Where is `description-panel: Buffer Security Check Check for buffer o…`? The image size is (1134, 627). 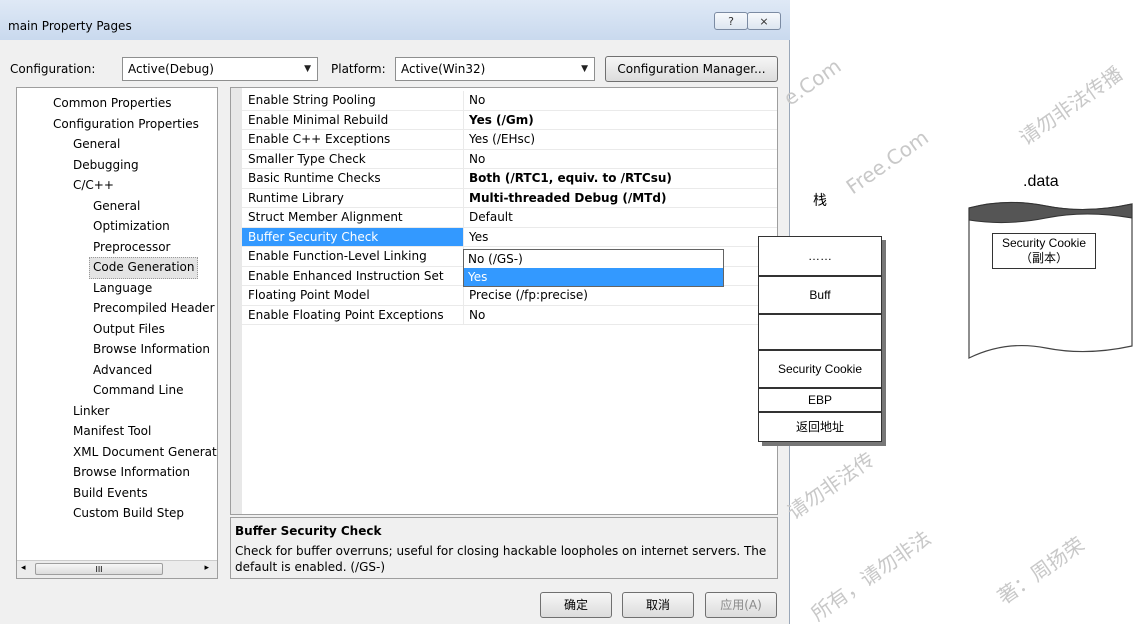 description-panel: Buffer Security Check Check for buffer o… is located at coordinates (504, 548).